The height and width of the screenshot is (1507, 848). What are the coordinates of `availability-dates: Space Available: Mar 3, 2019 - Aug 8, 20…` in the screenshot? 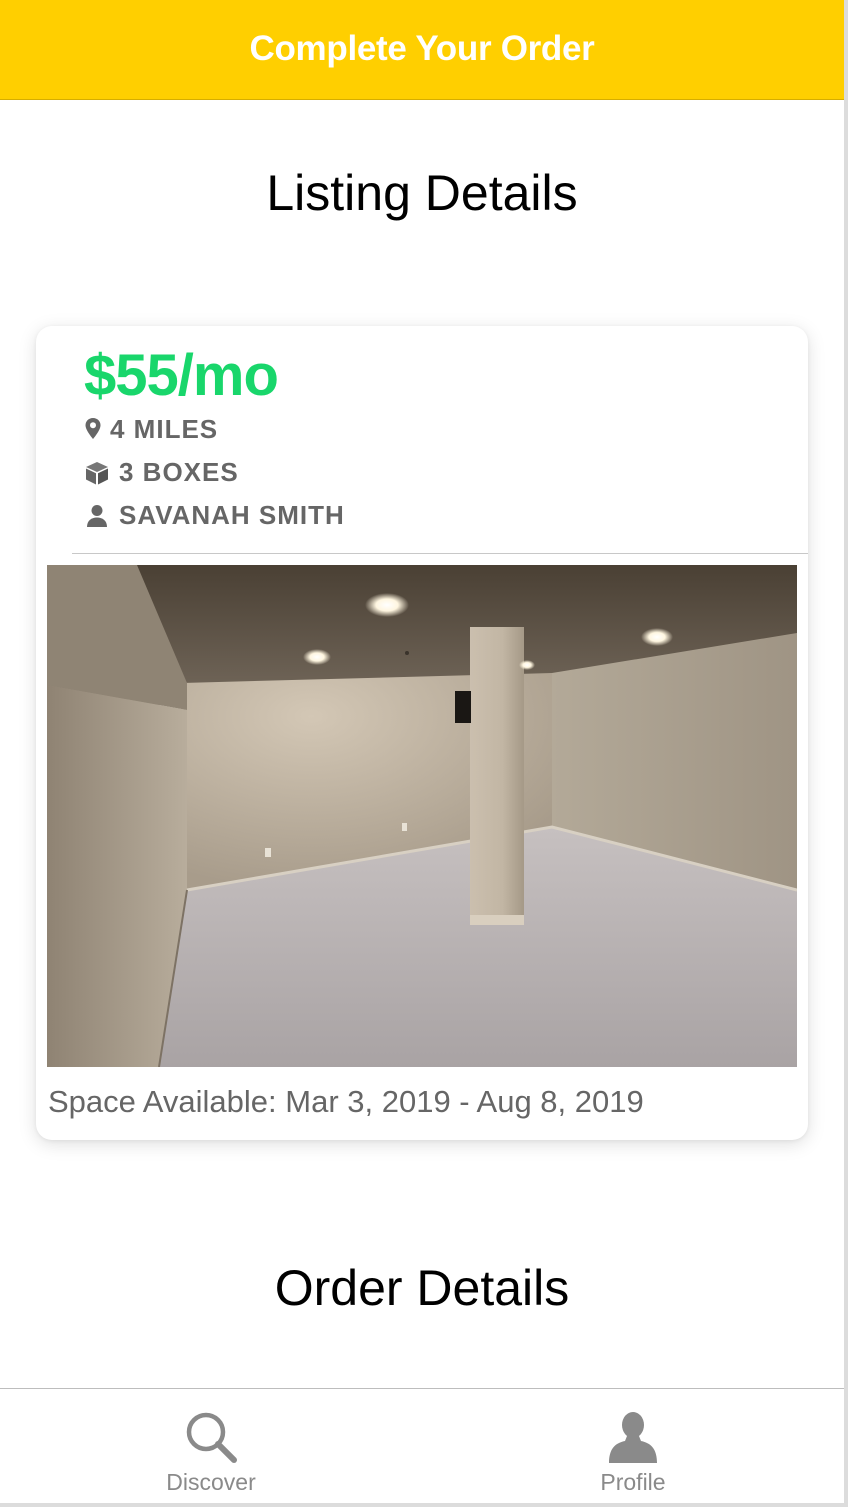 It's located at (346, 1101).